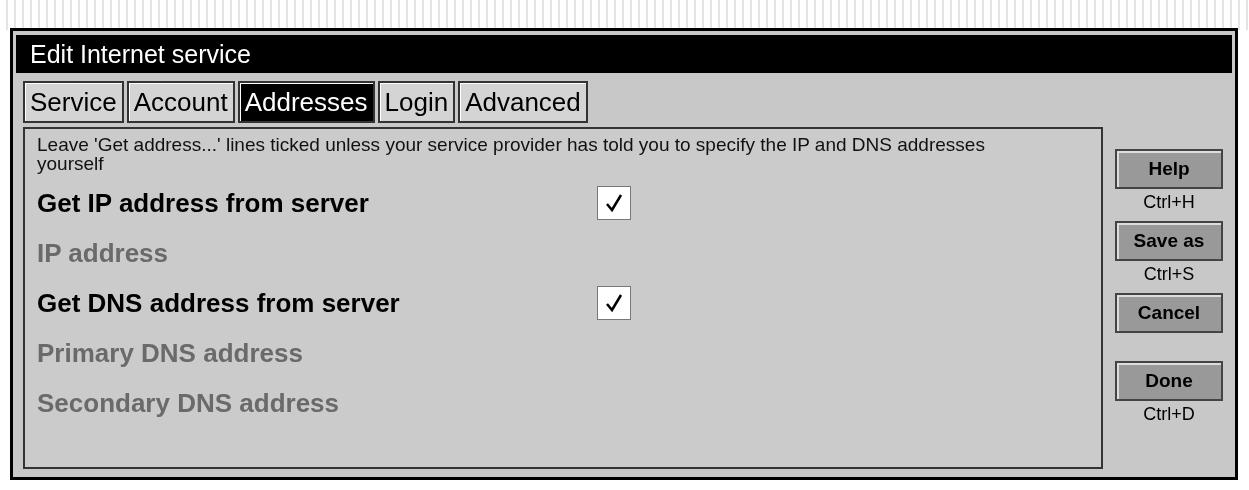 The width and height of the screenshot is (1249, 490). What do you see at coordinates (203, 203) in the screenshot?
I see `option-label: Get IP address from server` at bounding box center [203, 203].